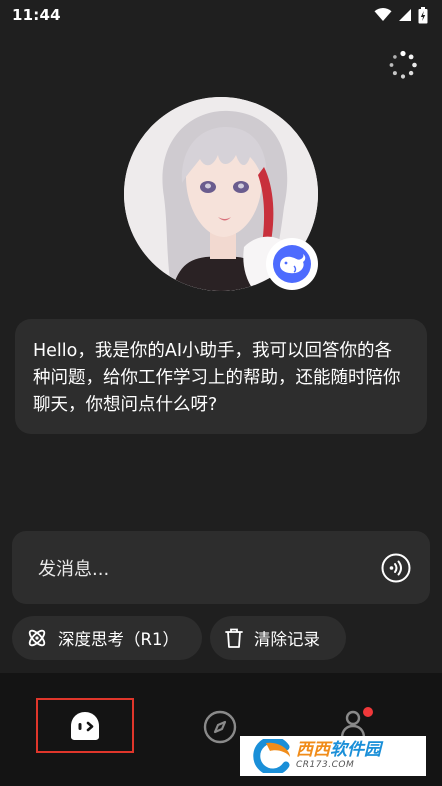 The image size is (442, 786). I want to click on notification-dot, so click(368, 712).